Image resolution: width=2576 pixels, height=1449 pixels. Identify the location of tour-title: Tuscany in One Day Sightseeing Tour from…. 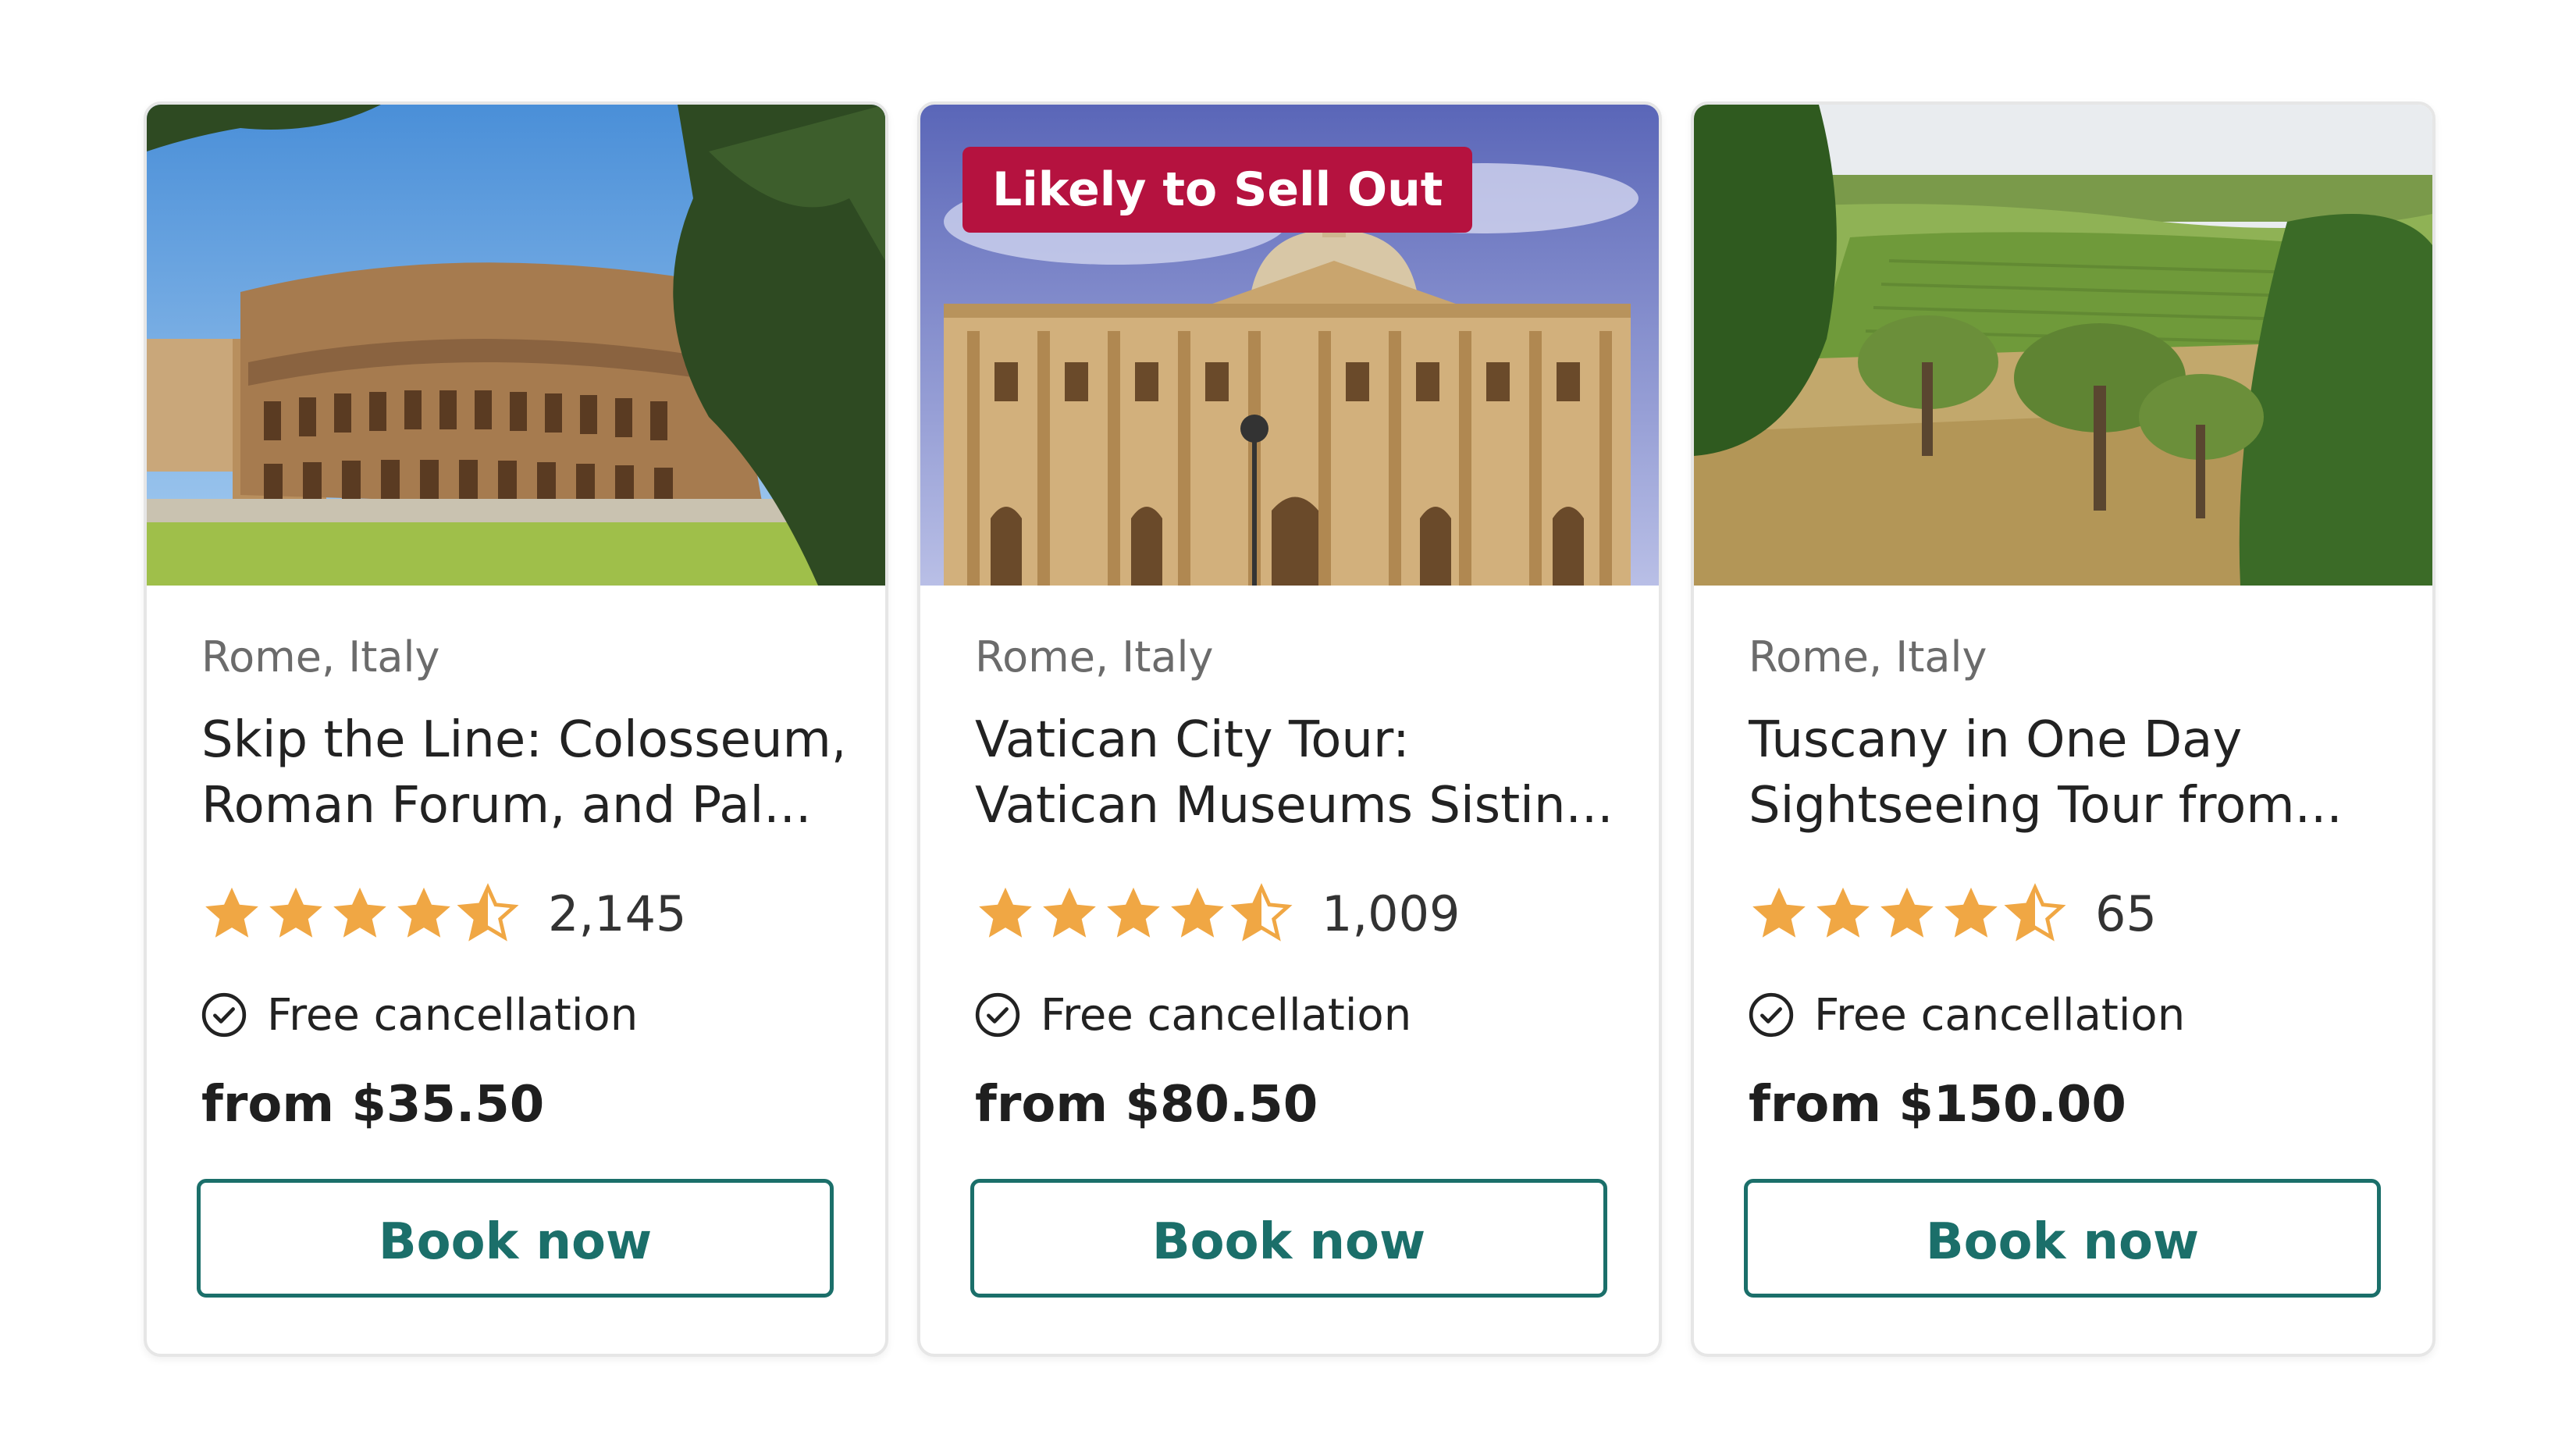
(2069, 772).